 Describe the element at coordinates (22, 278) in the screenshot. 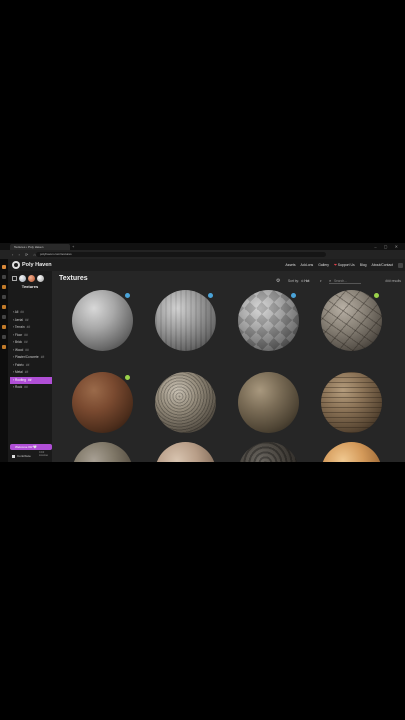

I see `hdri-type-icon` at that location.